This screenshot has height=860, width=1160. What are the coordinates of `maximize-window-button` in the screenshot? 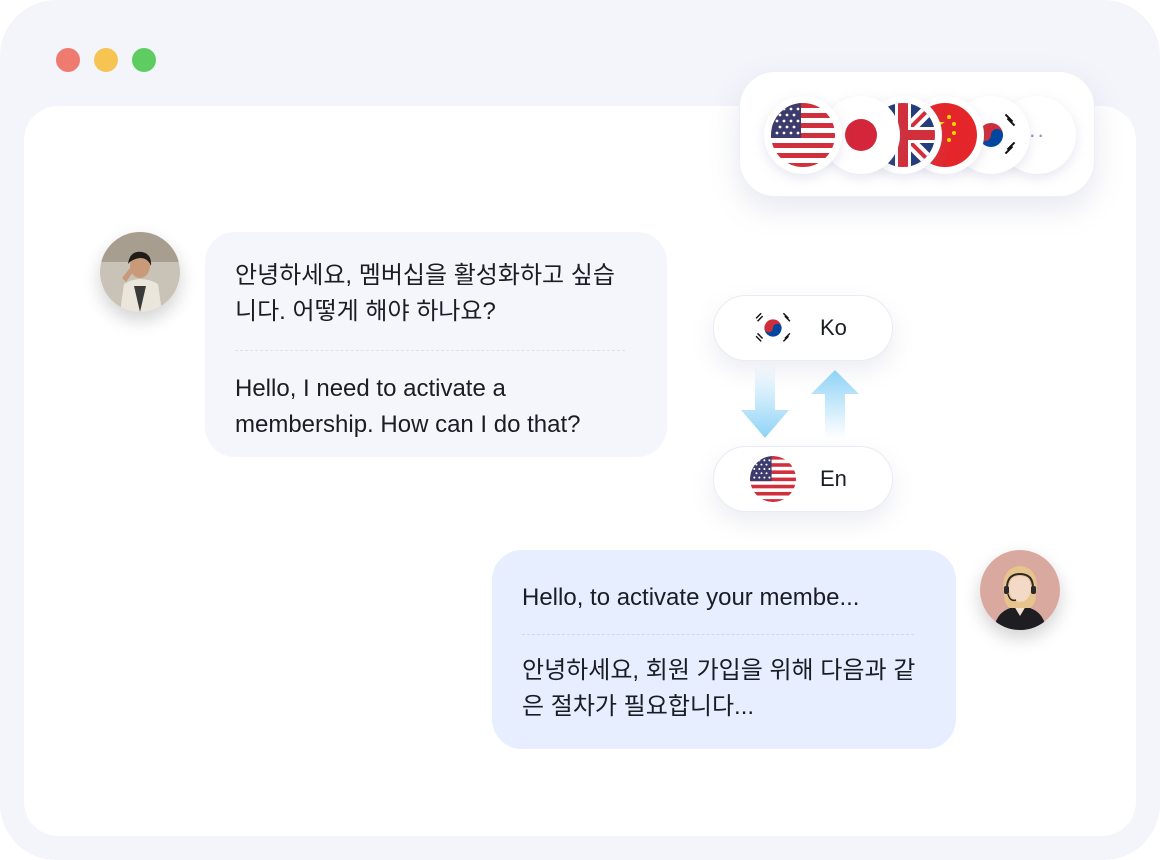 It's located at (144, 60).